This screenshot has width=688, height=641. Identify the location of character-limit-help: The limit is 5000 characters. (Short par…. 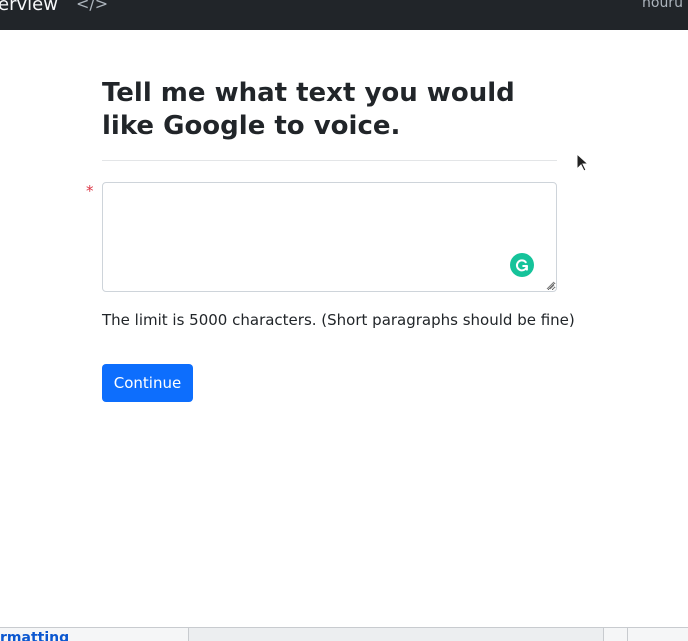
(338, 320).